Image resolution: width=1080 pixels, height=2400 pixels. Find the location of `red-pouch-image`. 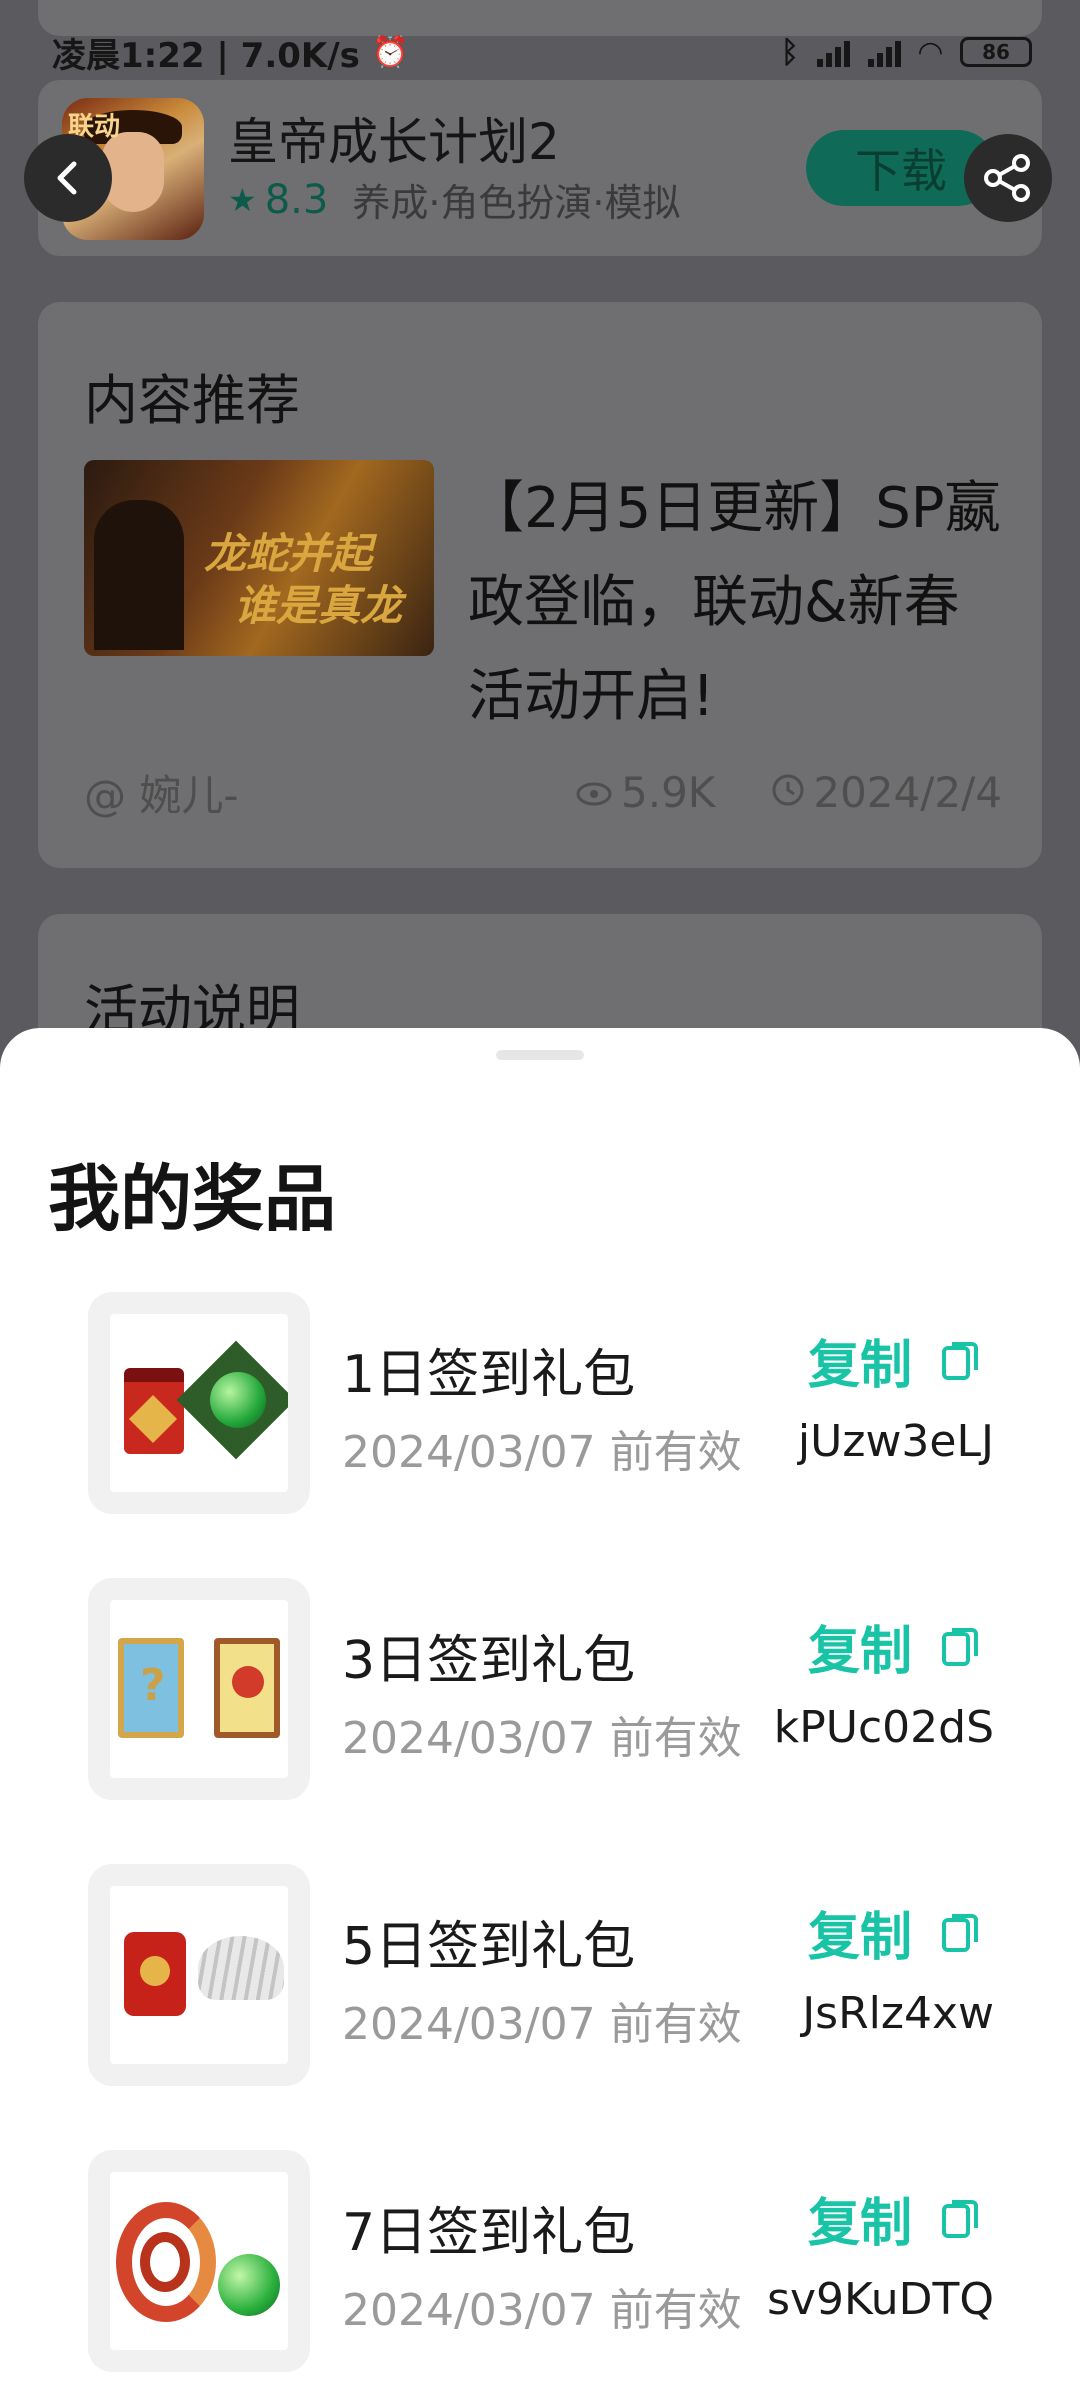

red-pouch-image is located at coordinates (155, 1974).